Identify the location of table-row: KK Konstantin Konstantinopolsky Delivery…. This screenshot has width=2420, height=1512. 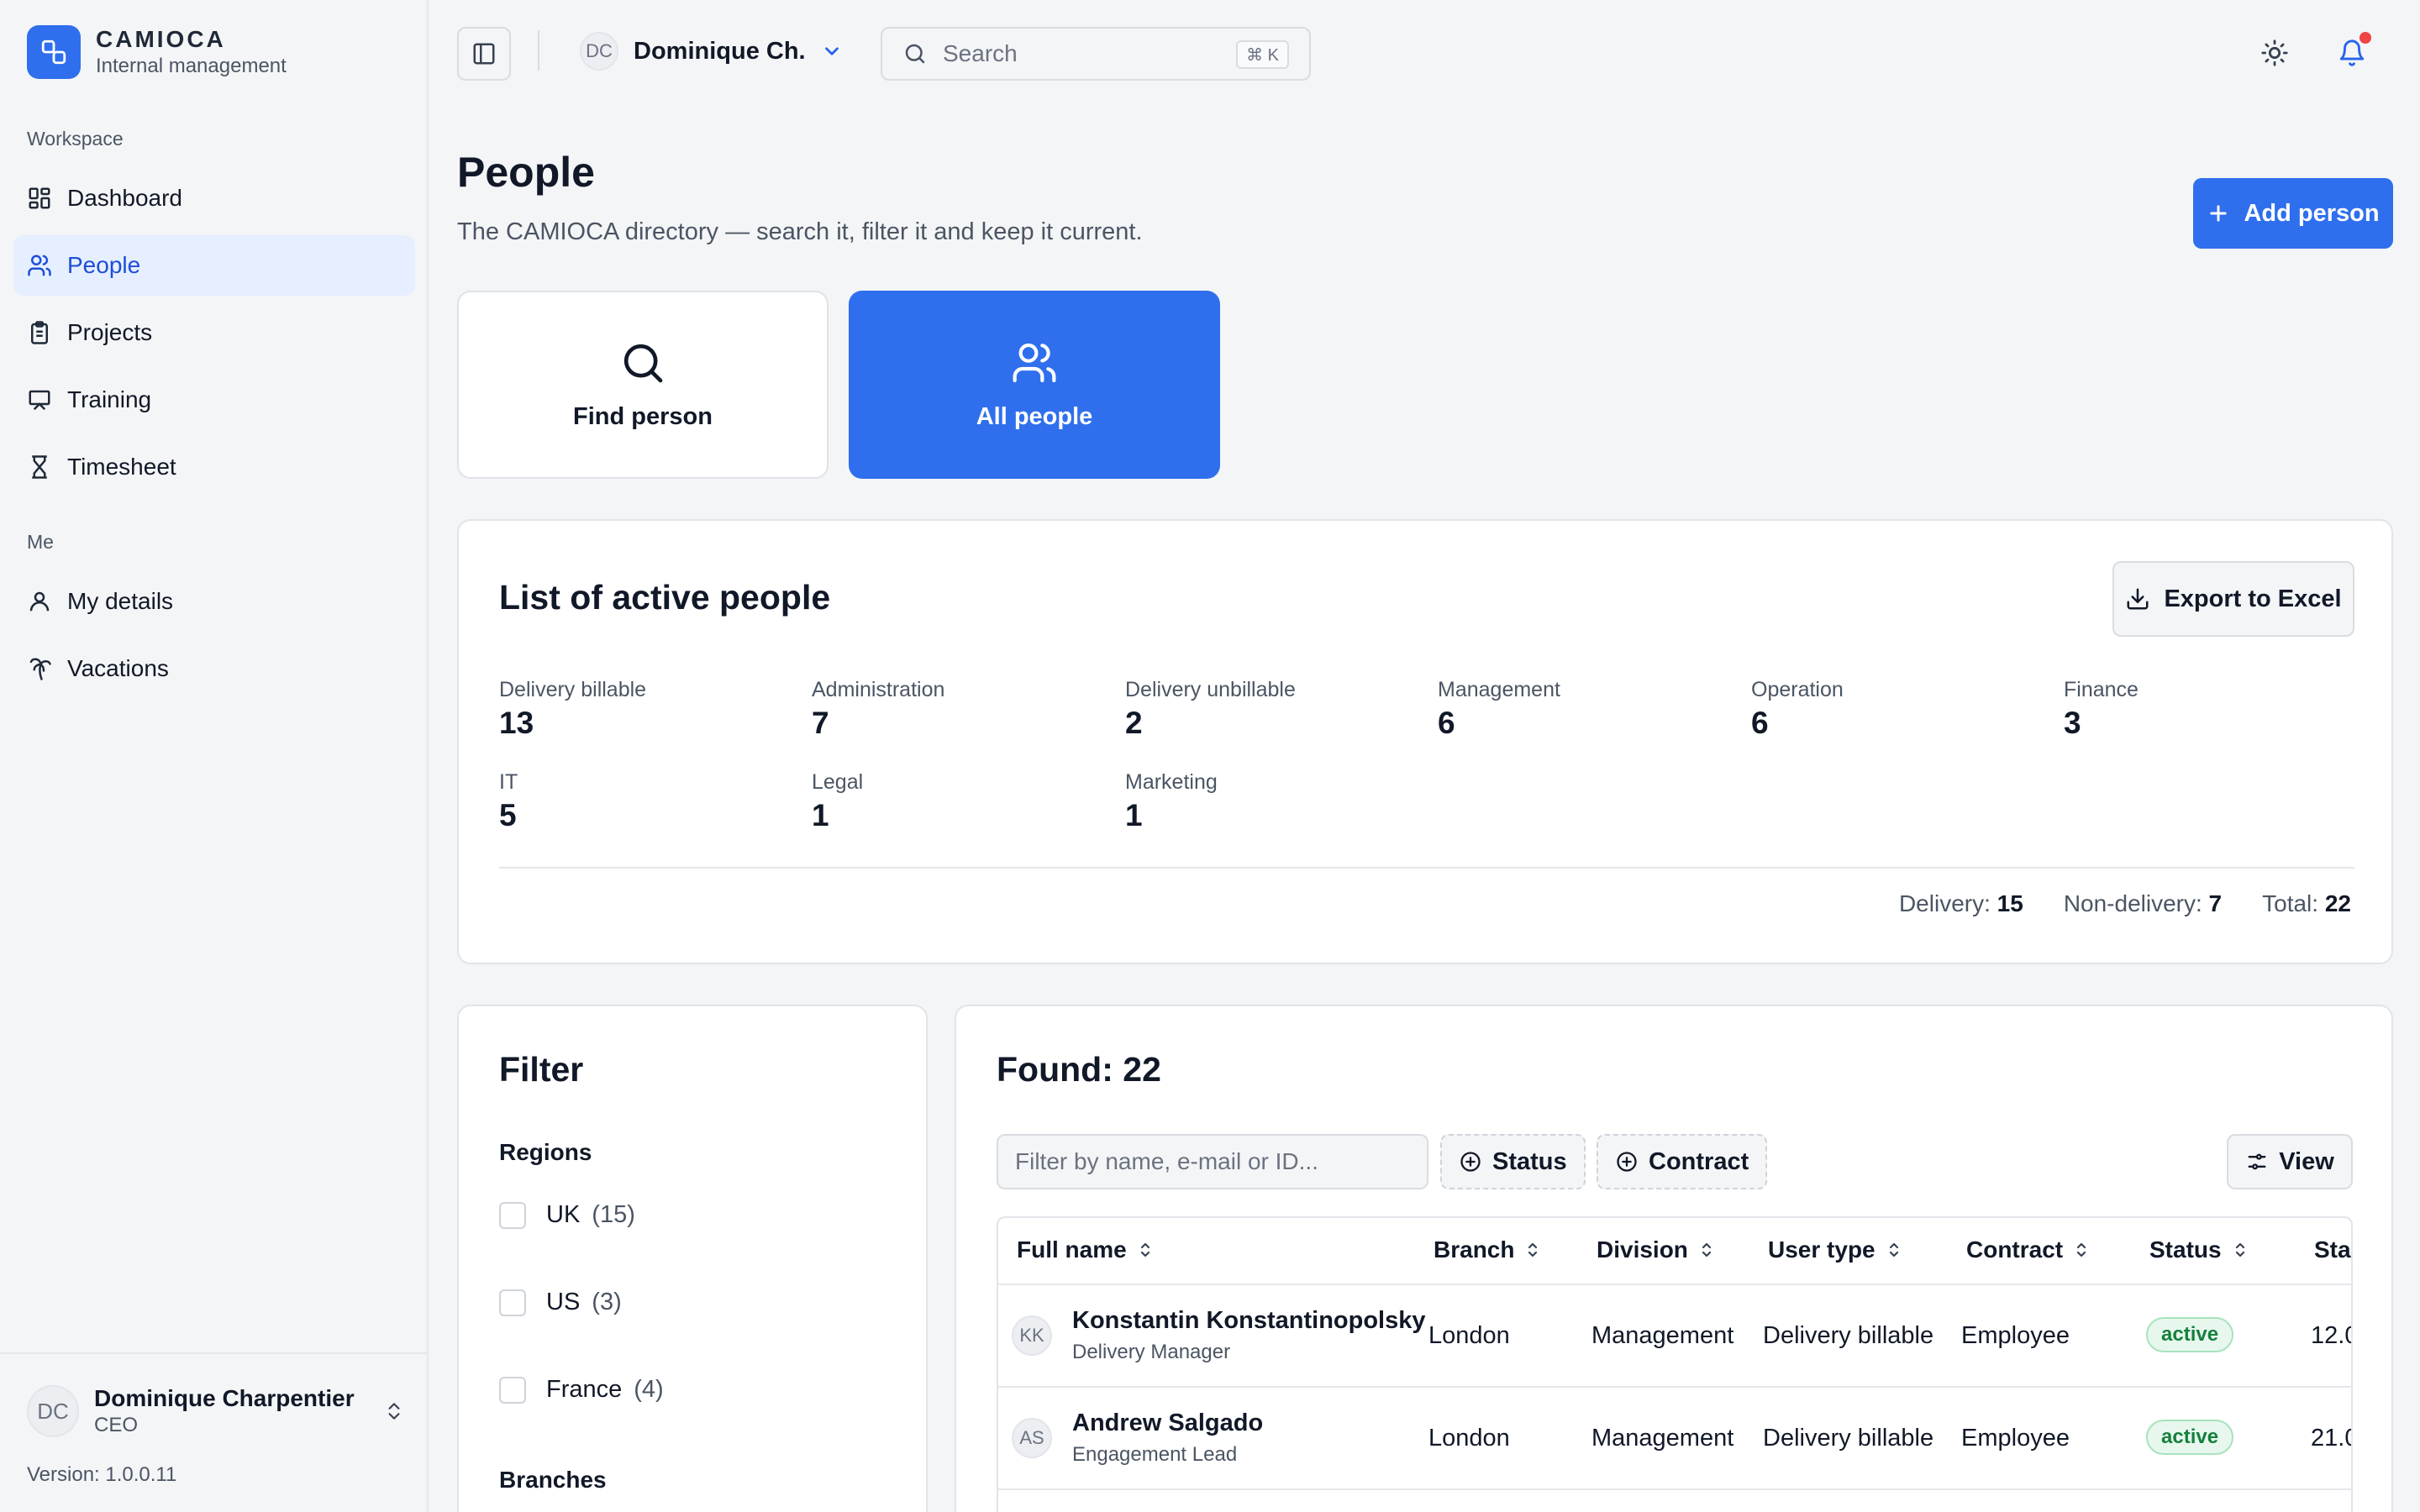
(1675, 1336).